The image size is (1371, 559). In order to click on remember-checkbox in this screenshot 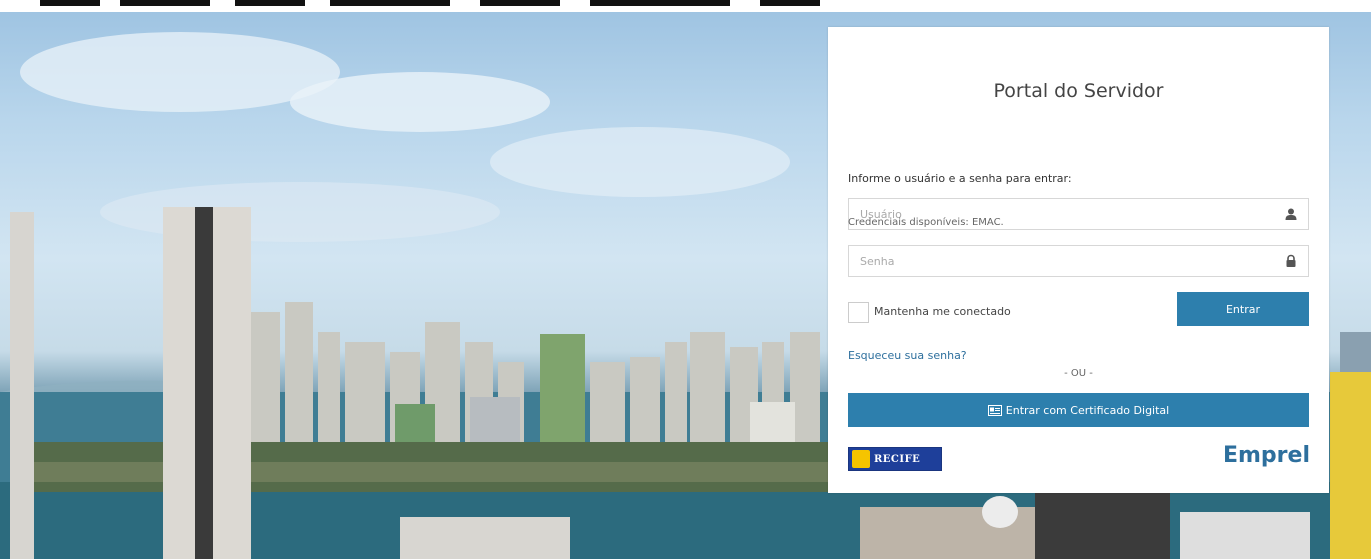, I will do `click(858, 312)`.